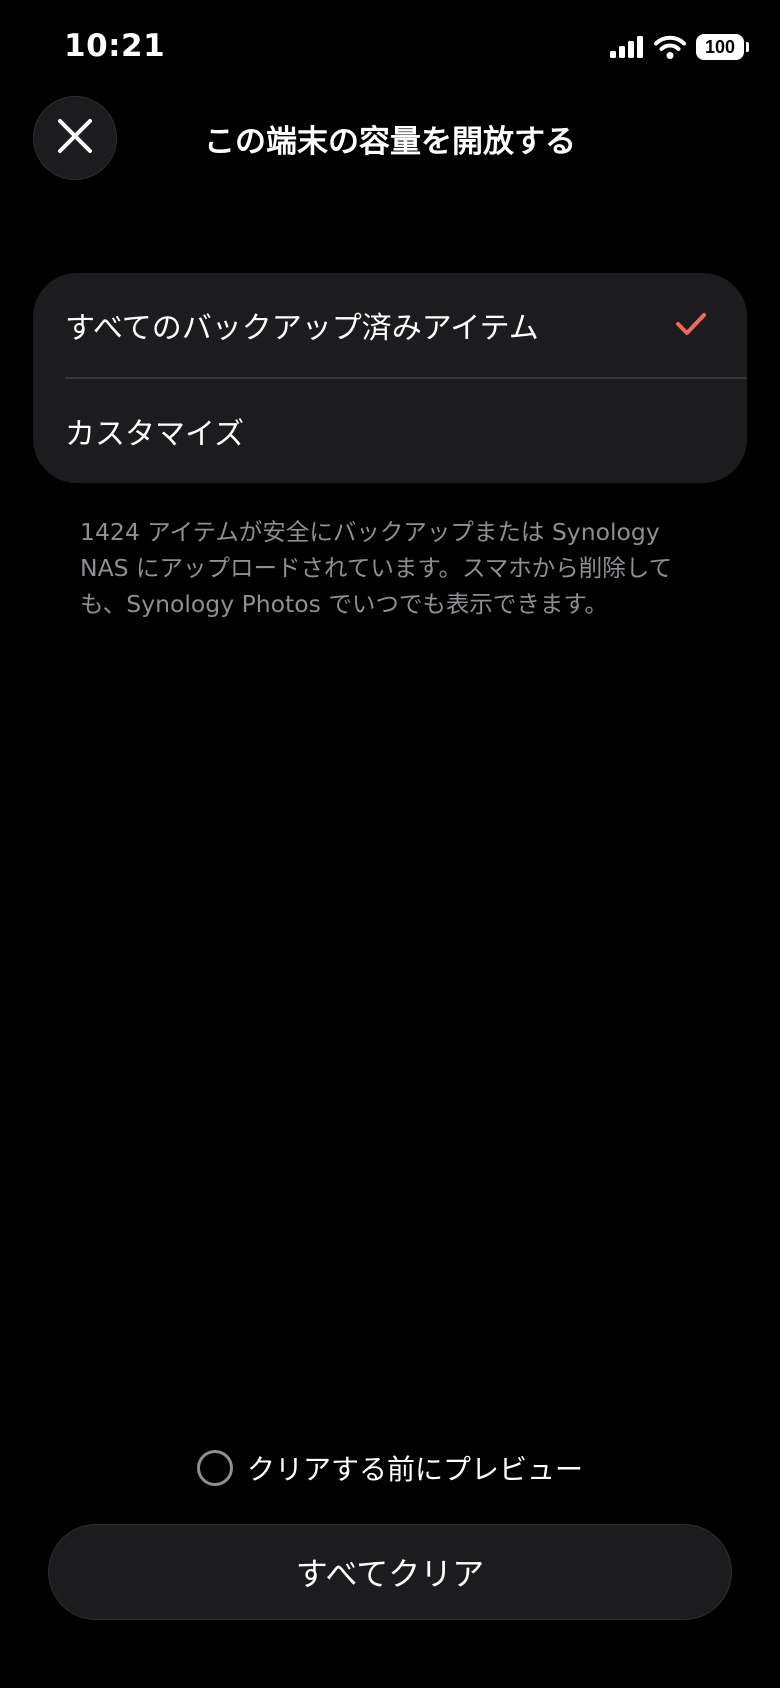  I want to click on preview-before-clear-toggle: クリアする前にプレビュー, so click(390, 1468).